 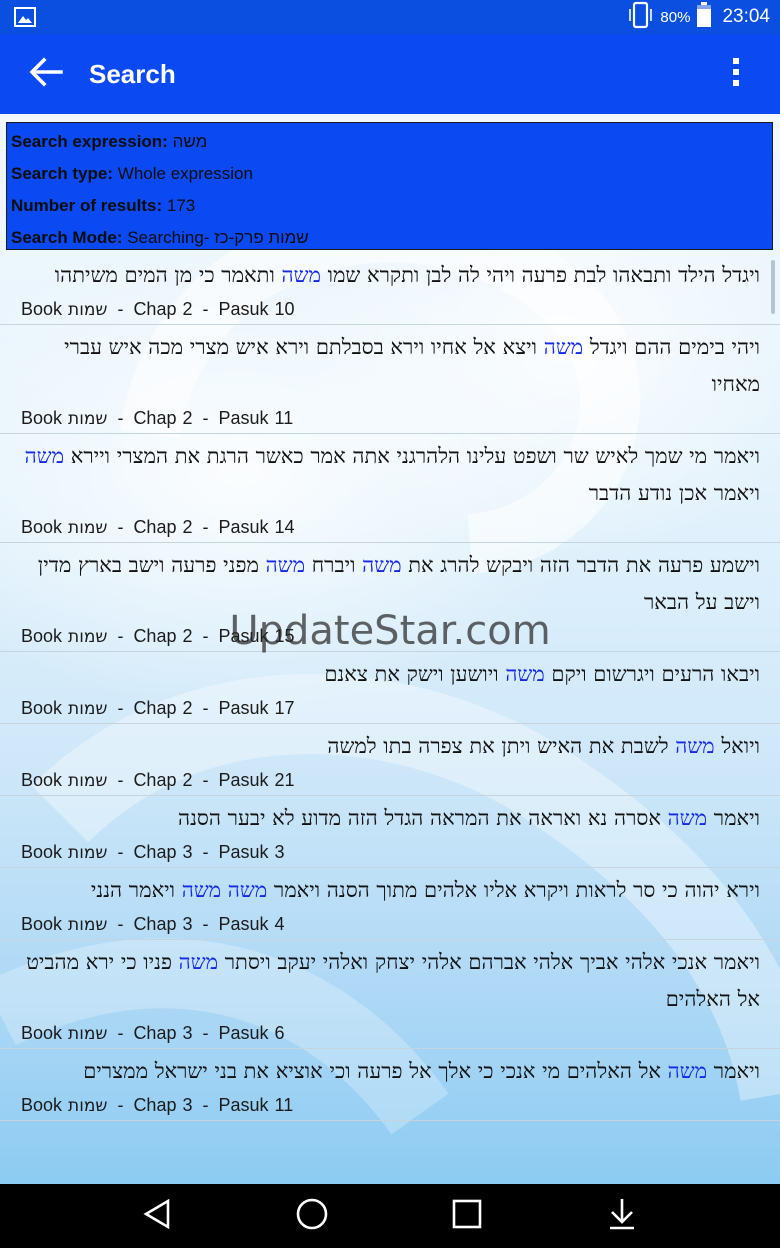 What do you see at coordinates (89, 141) in the screenshot?
I see `search-expression-label: Search expression:` at bounding box center [89, 141].